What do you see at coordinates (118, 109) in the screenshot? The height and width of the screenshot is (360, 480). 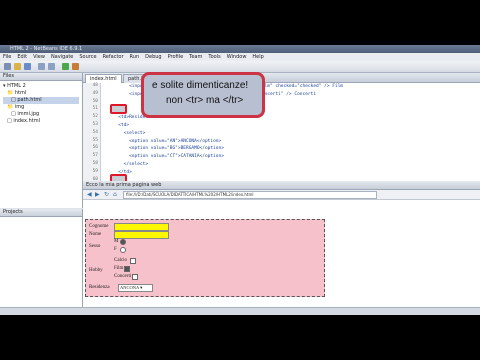 I see `highlight-open-tr` at bounding box center [118, 109].